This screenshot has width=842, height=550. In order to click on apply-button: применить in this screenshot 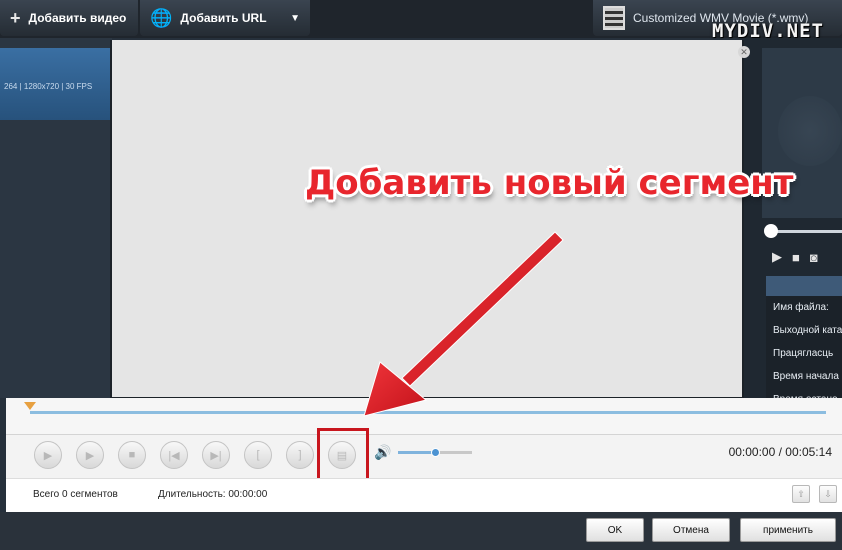, I will do `click(788, 530)`.